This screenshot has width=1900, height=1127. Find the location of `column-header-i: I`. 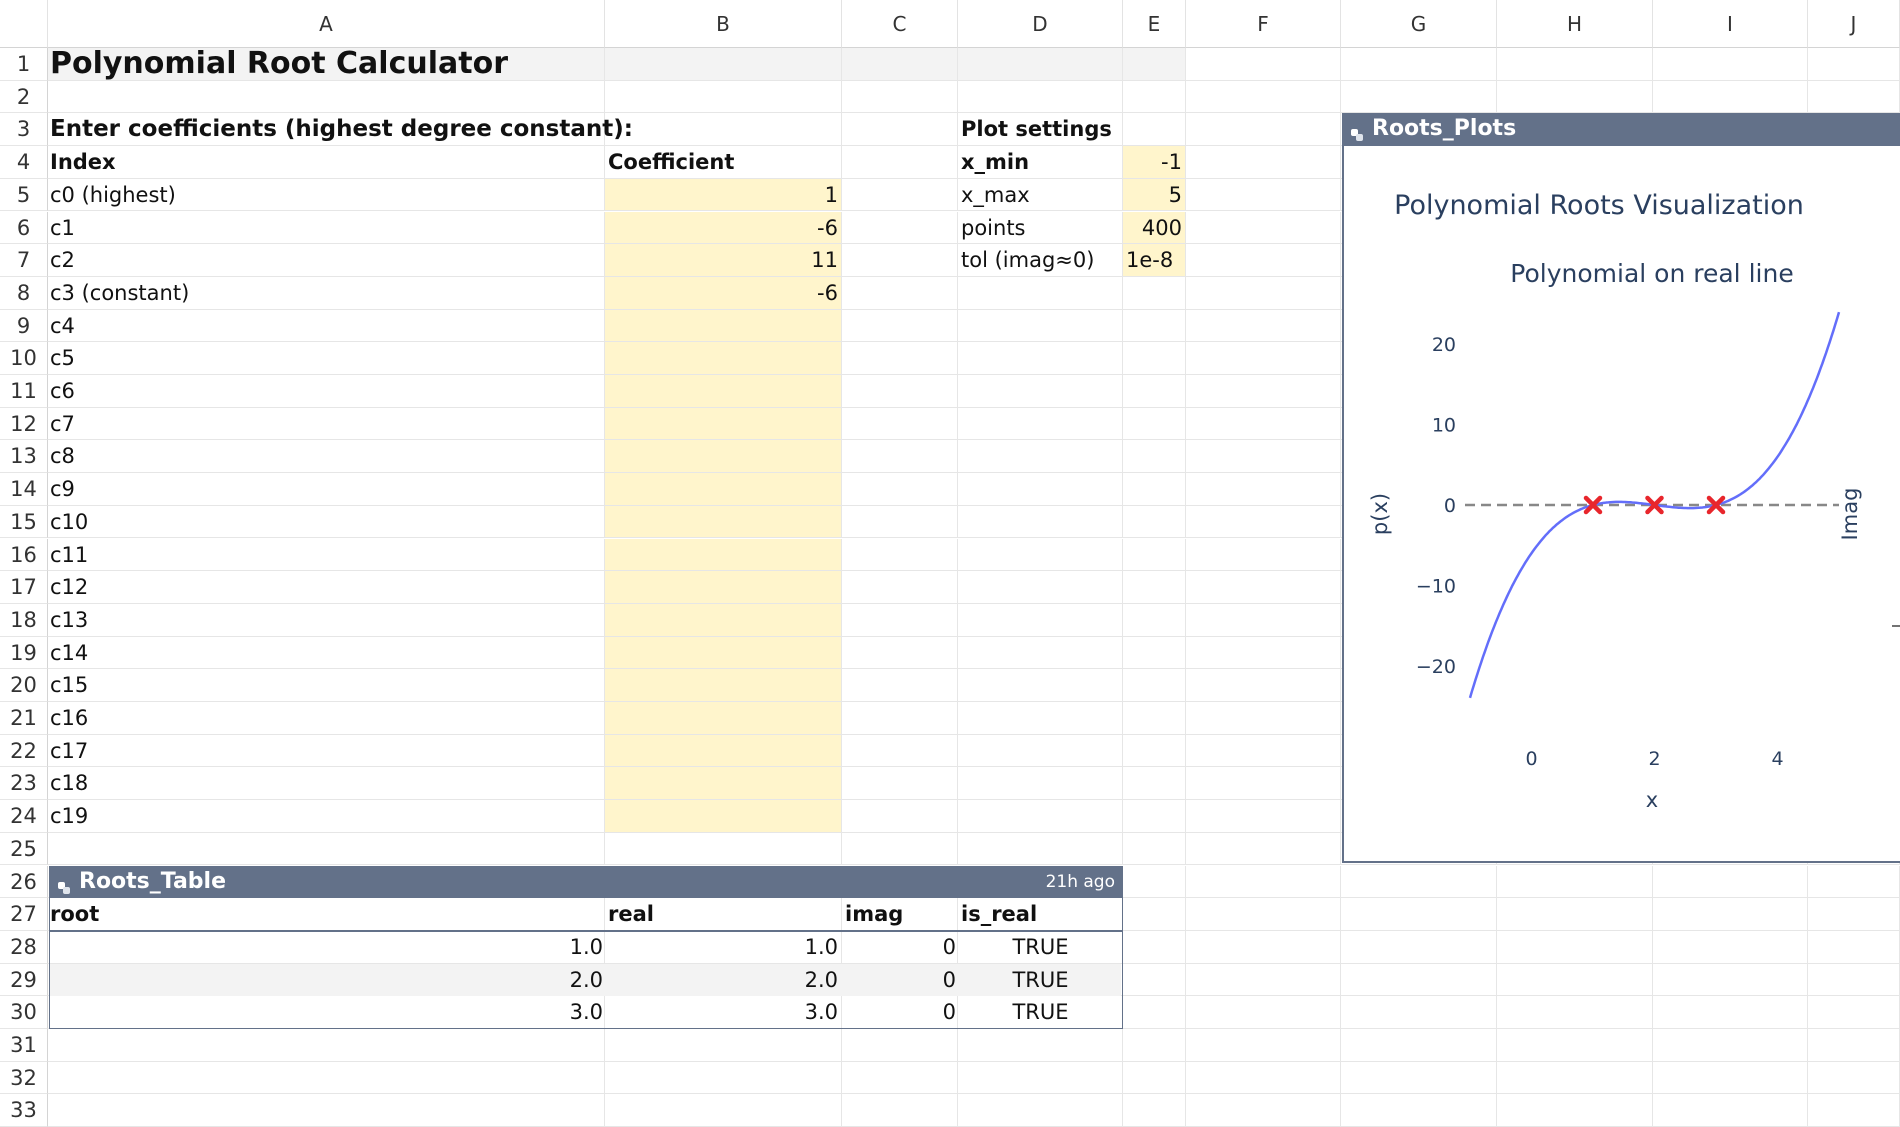

column-header-i: I is located at coordinates (1730, 24).